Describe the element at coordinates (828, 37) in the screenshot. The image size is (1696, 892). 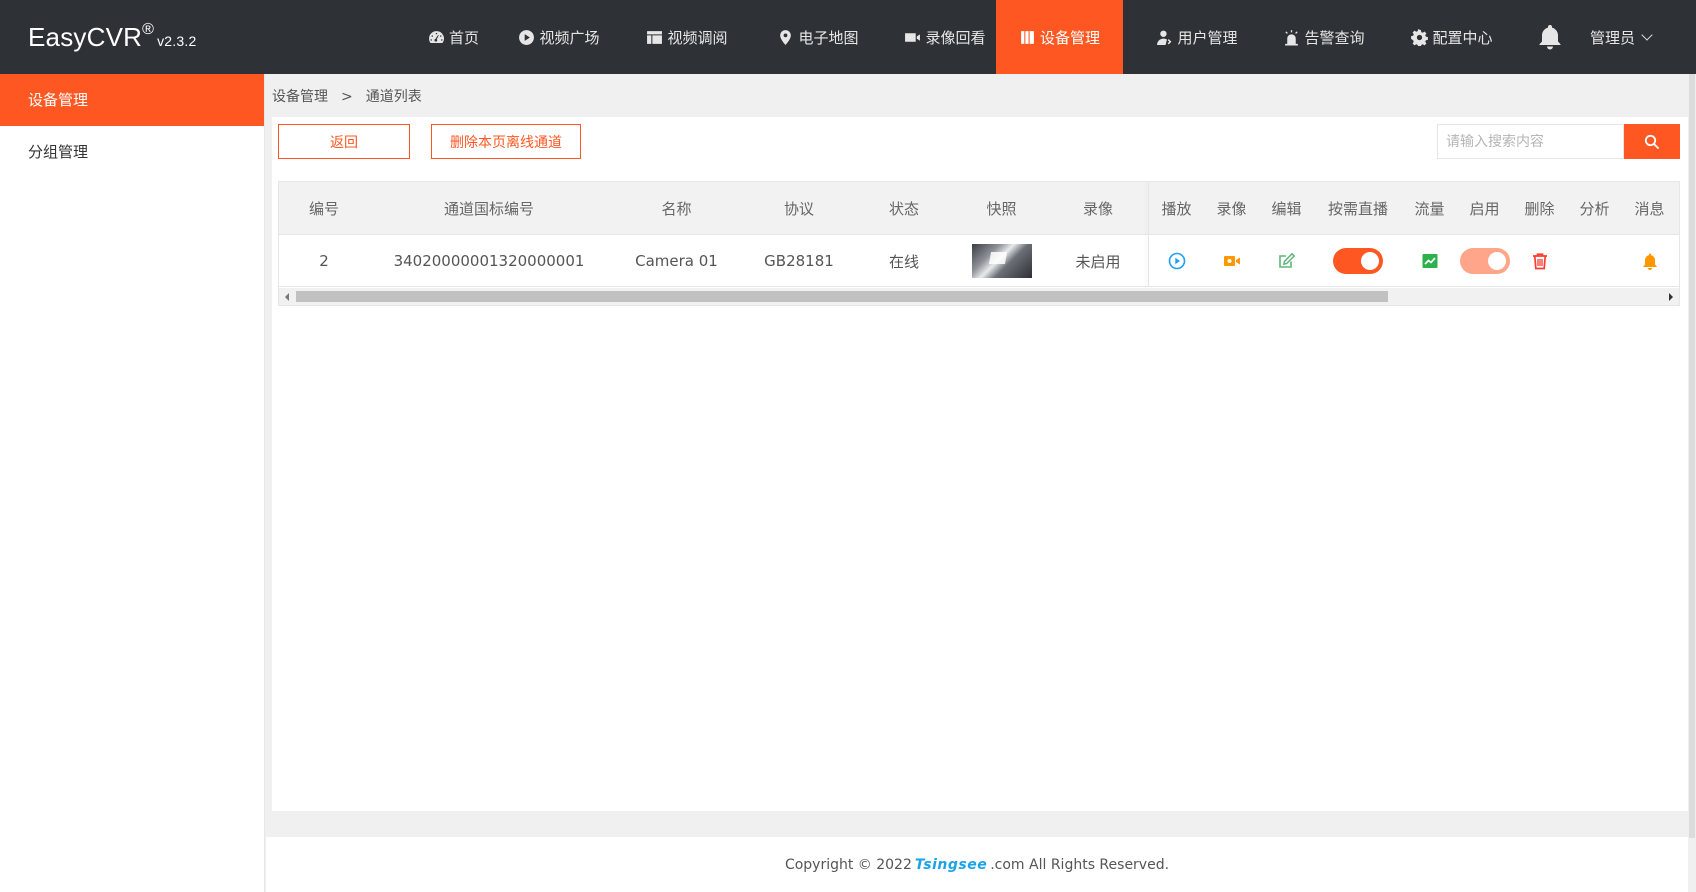
I see `nav-label: 电子地图` at that location.